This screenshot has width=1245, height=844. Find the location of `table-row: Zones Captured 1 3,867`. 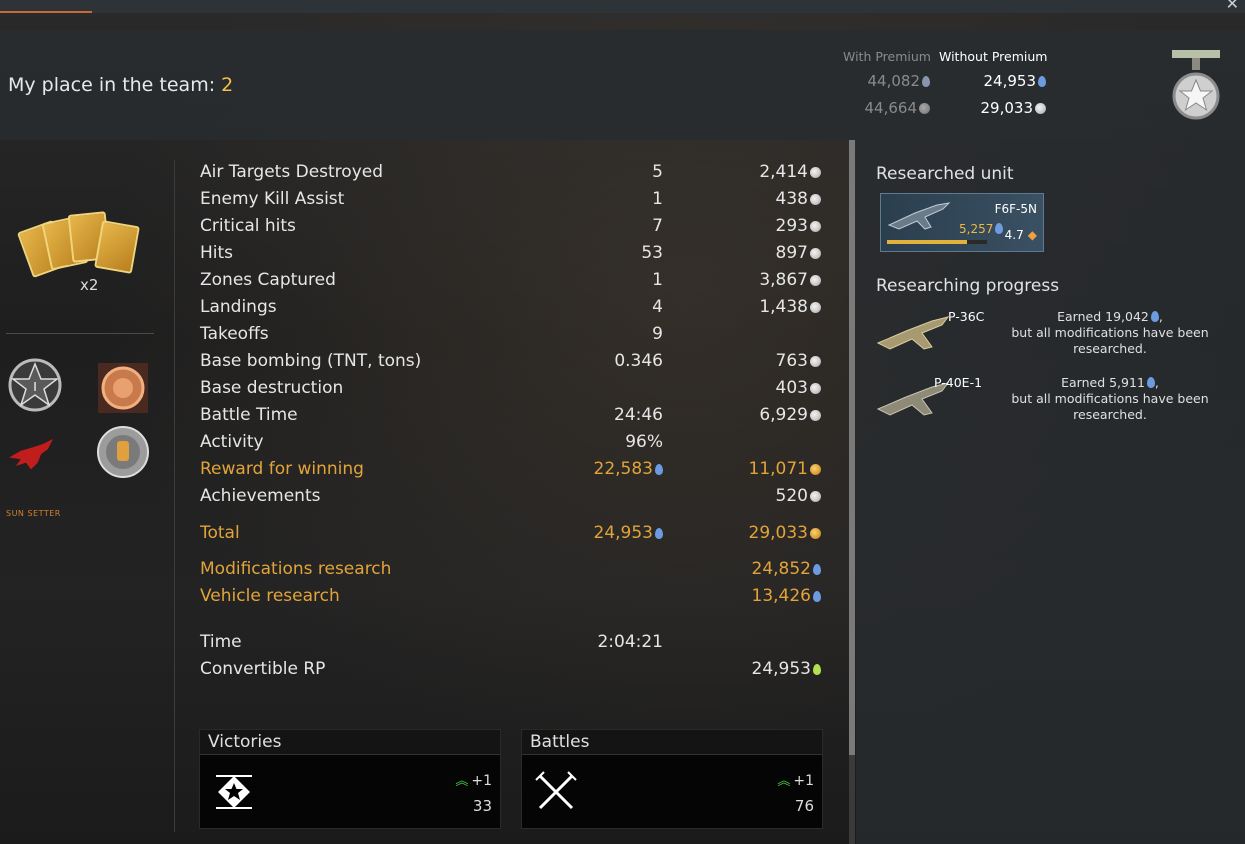

table-row: Zones Captured 1 3,867 is located at coordinates (512, 283).